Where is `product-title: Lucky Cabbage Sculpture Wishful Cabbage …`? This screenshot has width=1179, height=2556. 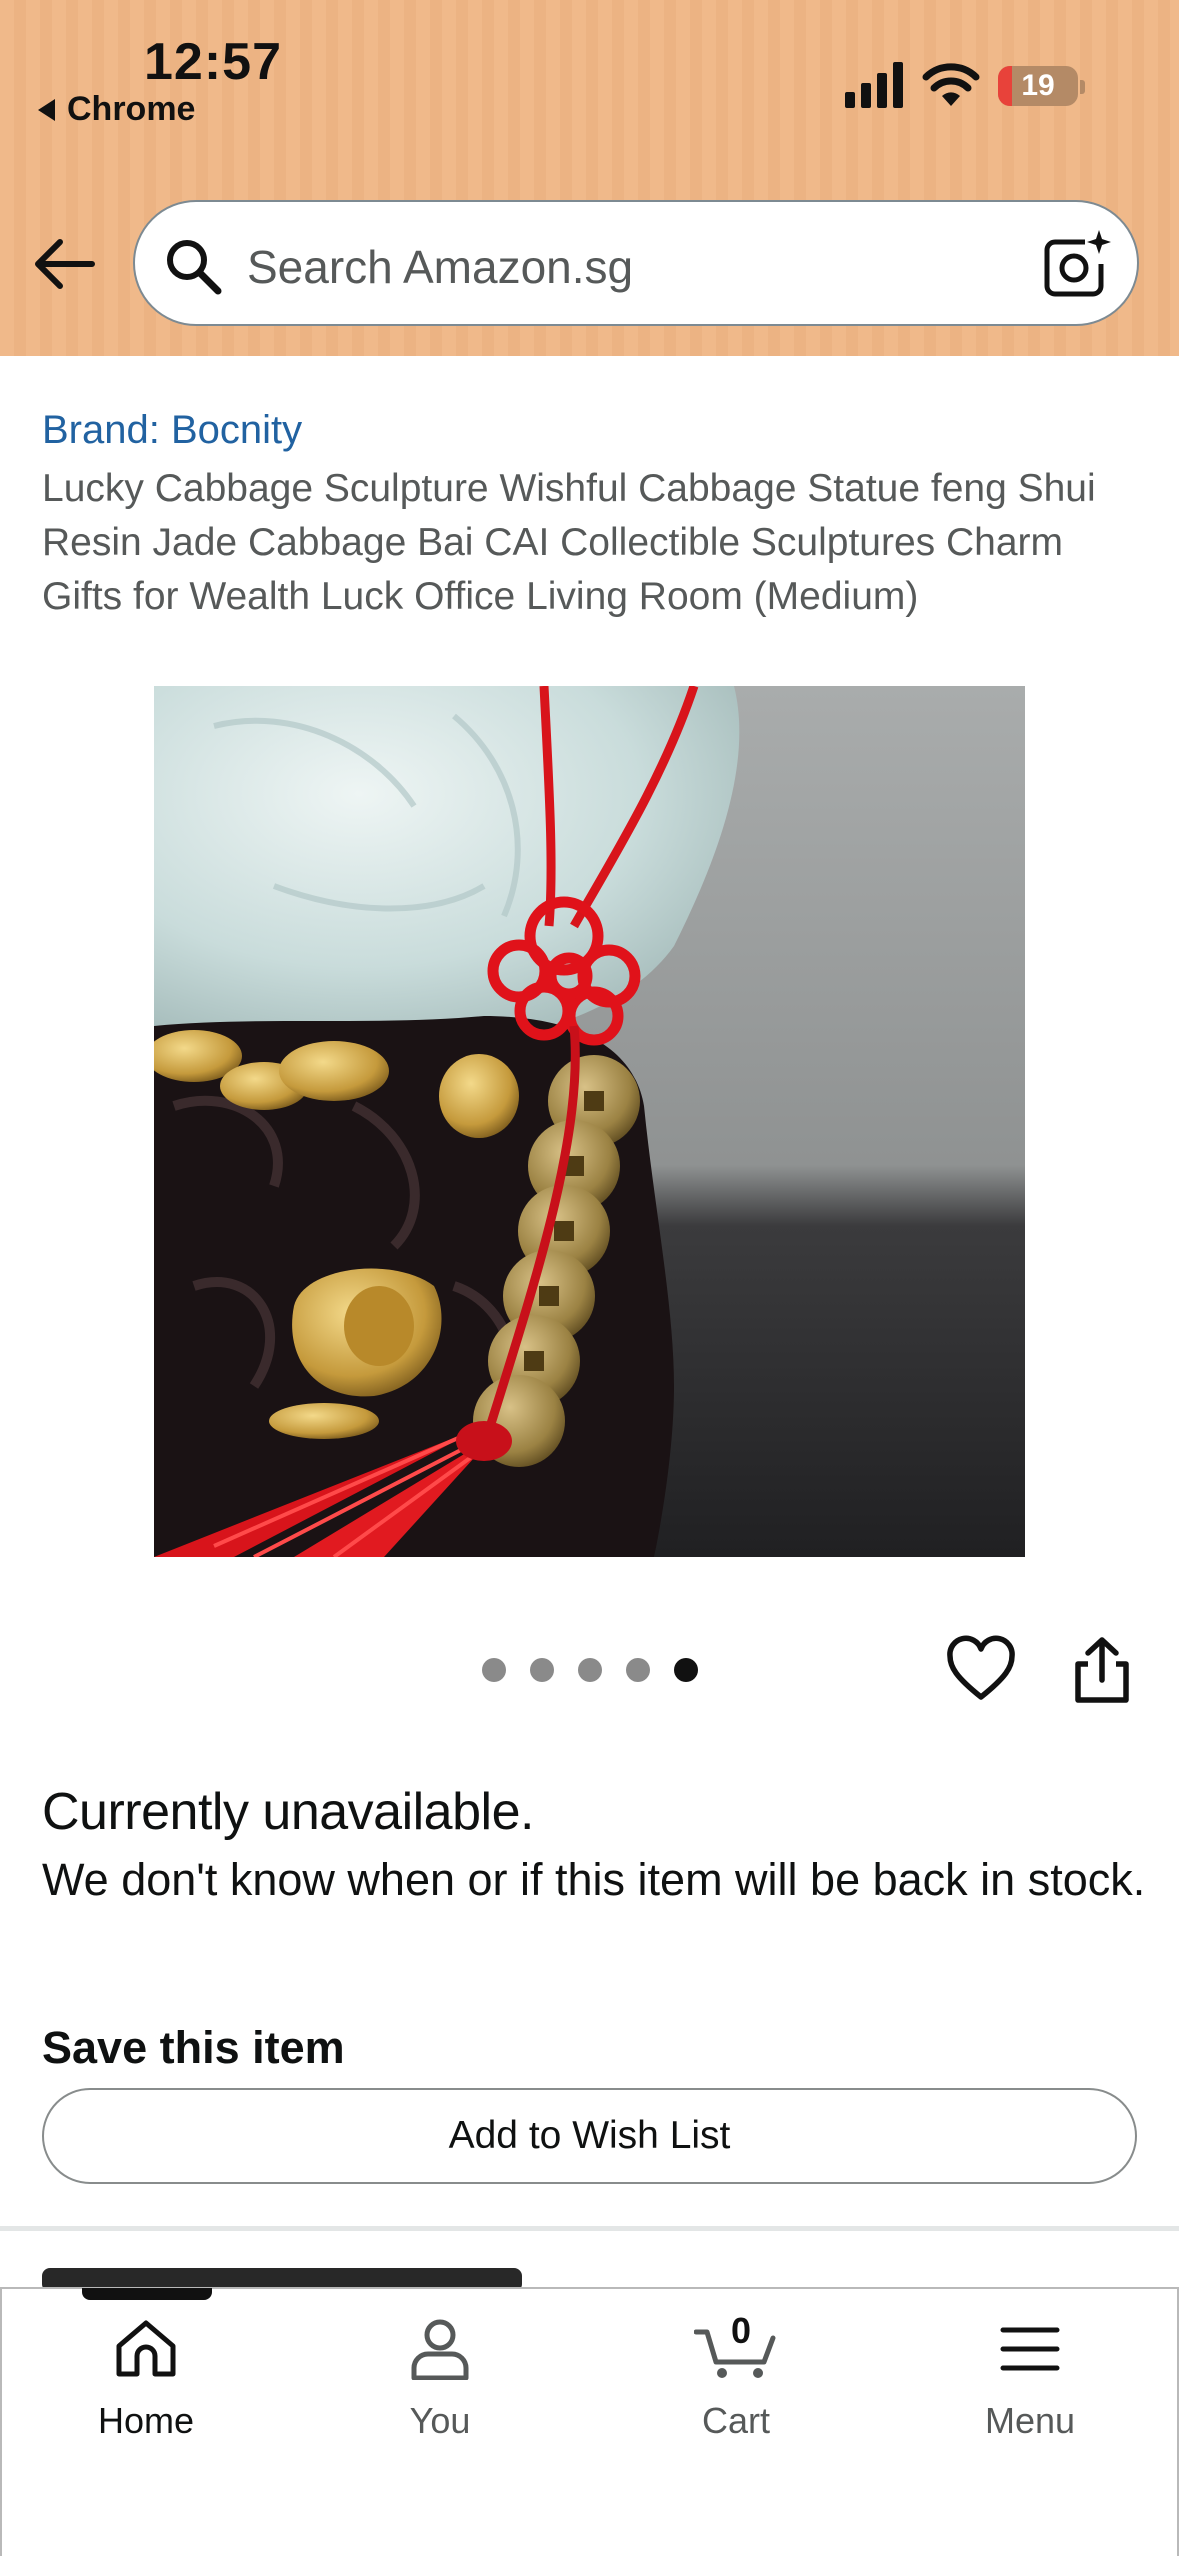
product-title: Lucky Cabbage Sculpture Wishful Cabbage … is located at coordinates (569, 542).